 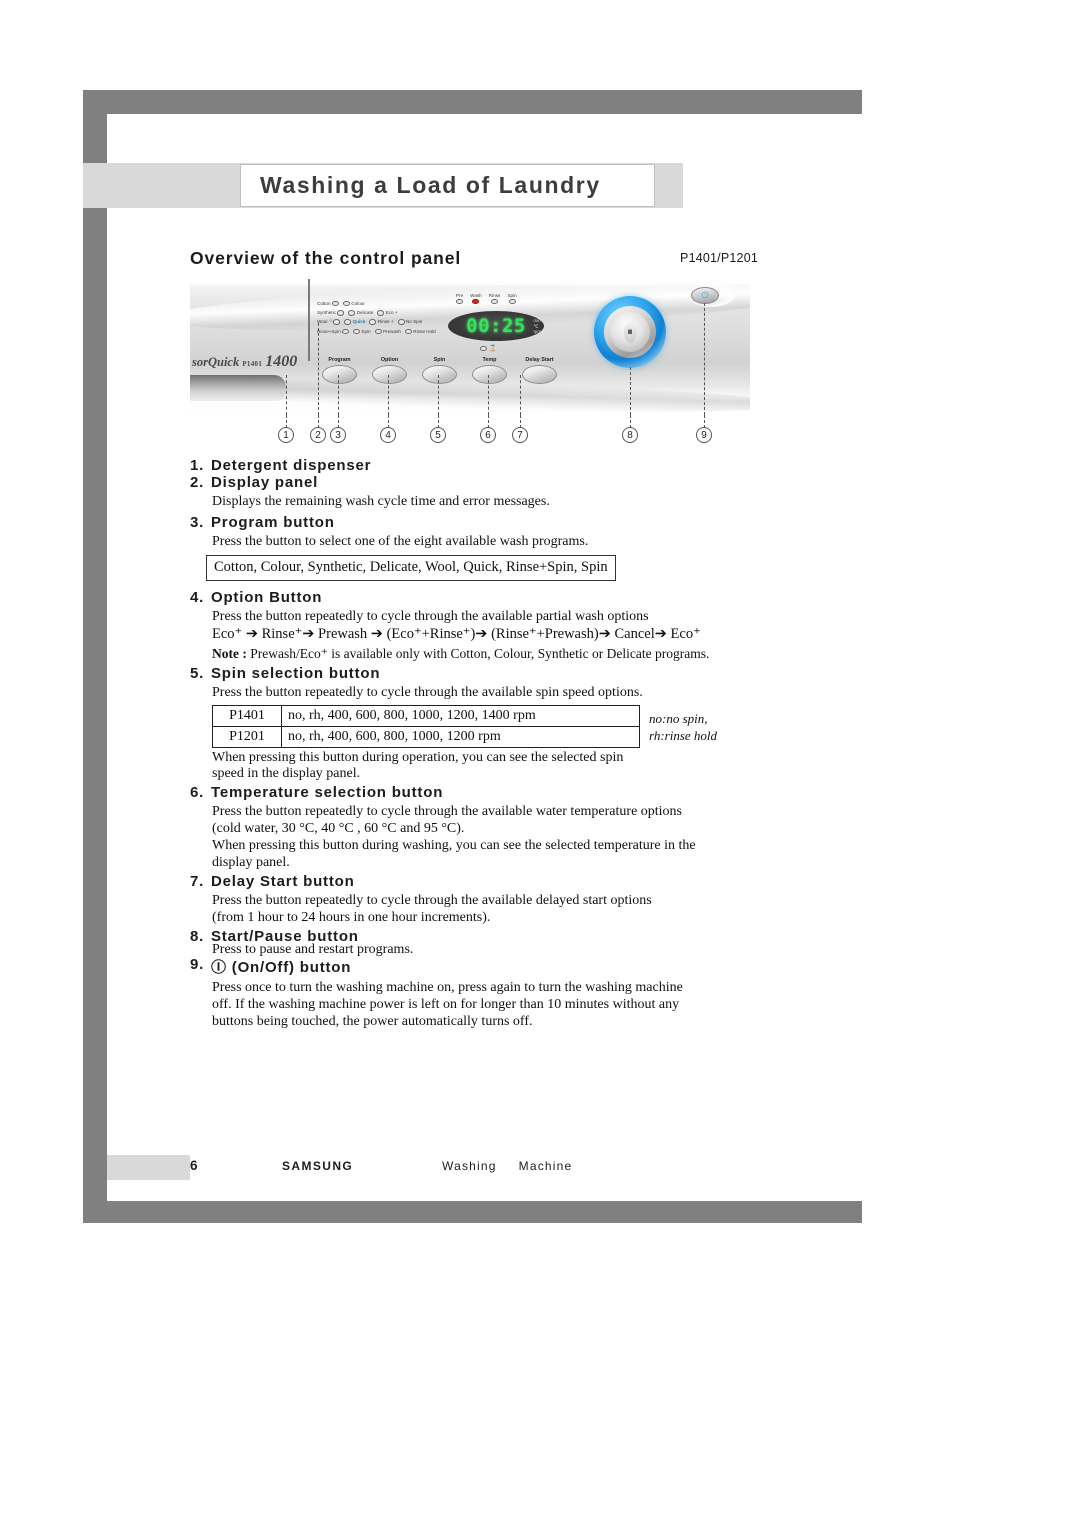 What do you see at coordinates (381, 321) in the screenshot?
I see `indicator-rinse-plus: Rinse +` at bounding box center [381, 321].